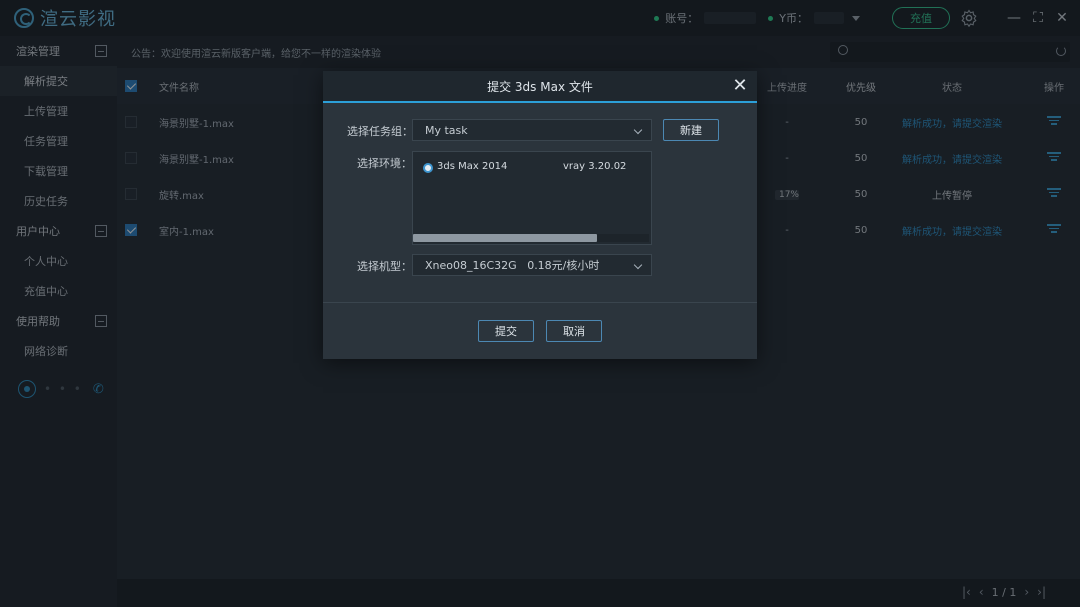  Describe the element at coordinates (472, 166) in the screenshot. I see `env-software: 3ds Max 2014` at that location.